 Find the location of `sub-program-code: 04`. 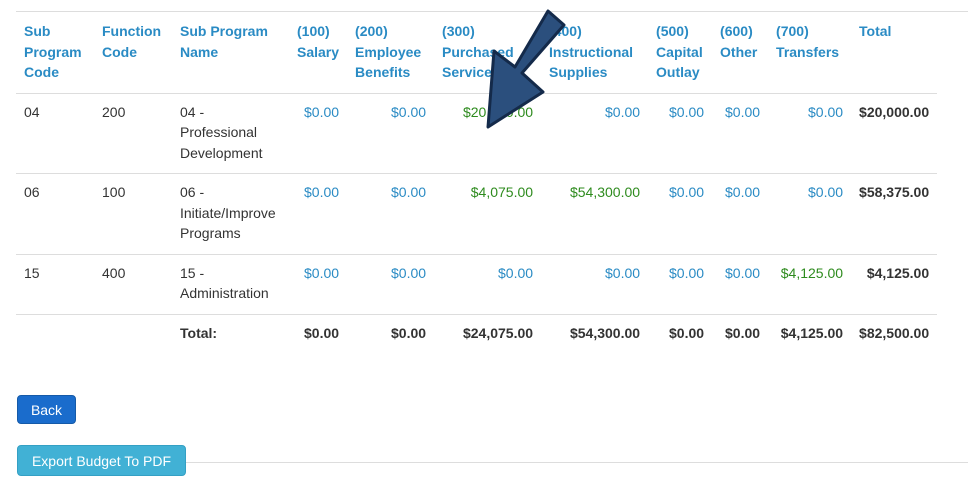

sub-program-code: 04 is located at coordinates (55, 133).